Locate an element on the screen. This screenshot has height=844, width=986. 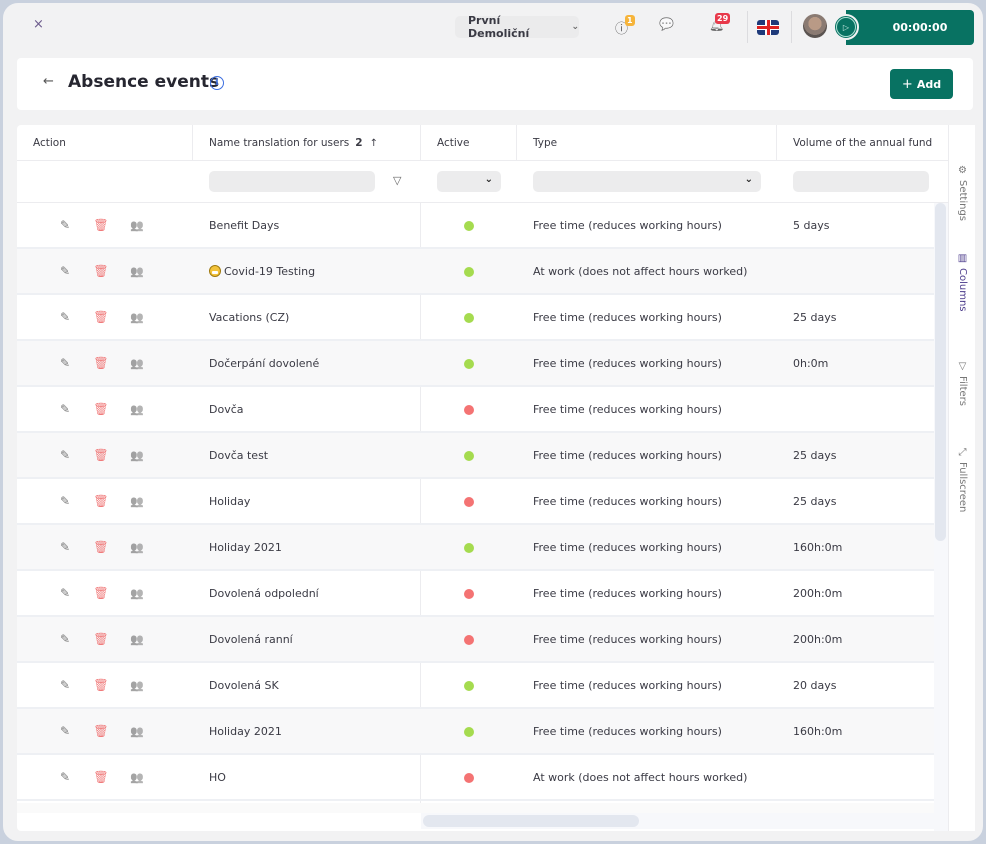
mask-emoji-icon is located at coordinates (215, 271).